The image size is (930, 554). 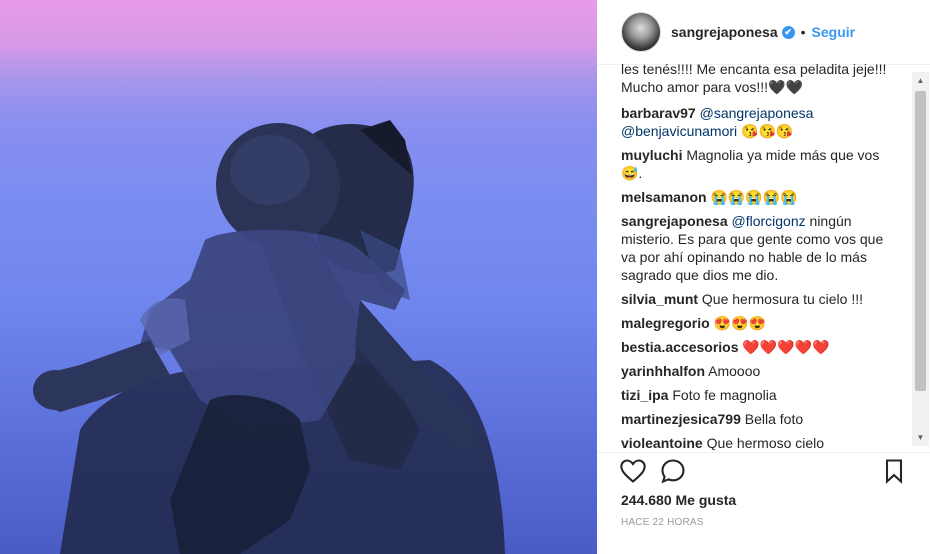 What do you see at coordinates (752, 239) in the screenshot?
I see `comment-text-line: misterio. Es para que gente como vos que` at bounding box center [752, 239].